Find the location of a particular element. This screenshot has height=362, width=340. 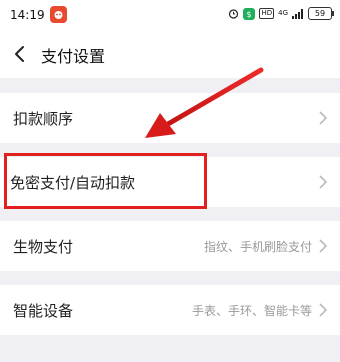

row-deduction-order: 扣款顺序 is located at coordinates (170, 118).